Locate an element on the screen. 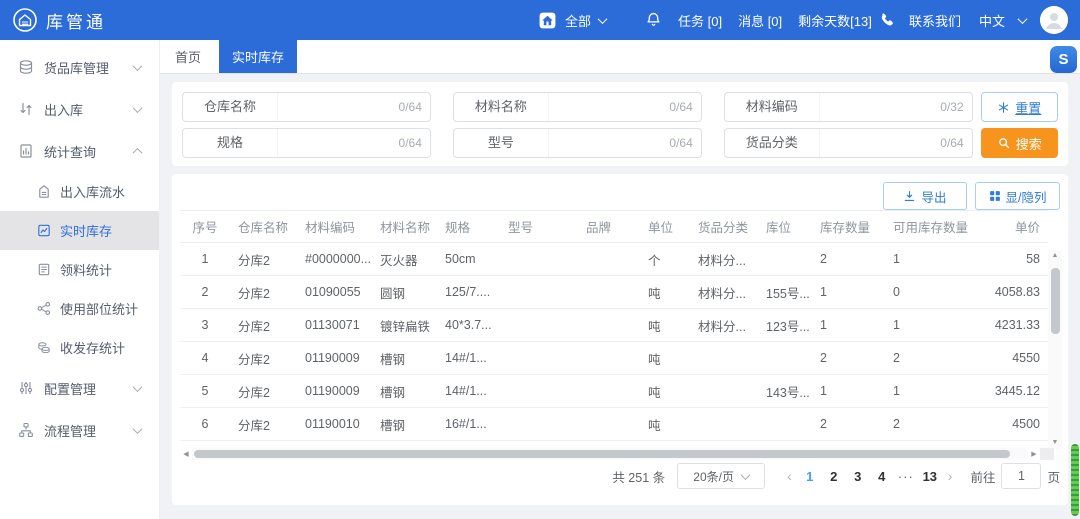 This screenshot has height=519, width=1080. sidebar-item-config-management: 配置管理 is located at coordinates (79, 388).